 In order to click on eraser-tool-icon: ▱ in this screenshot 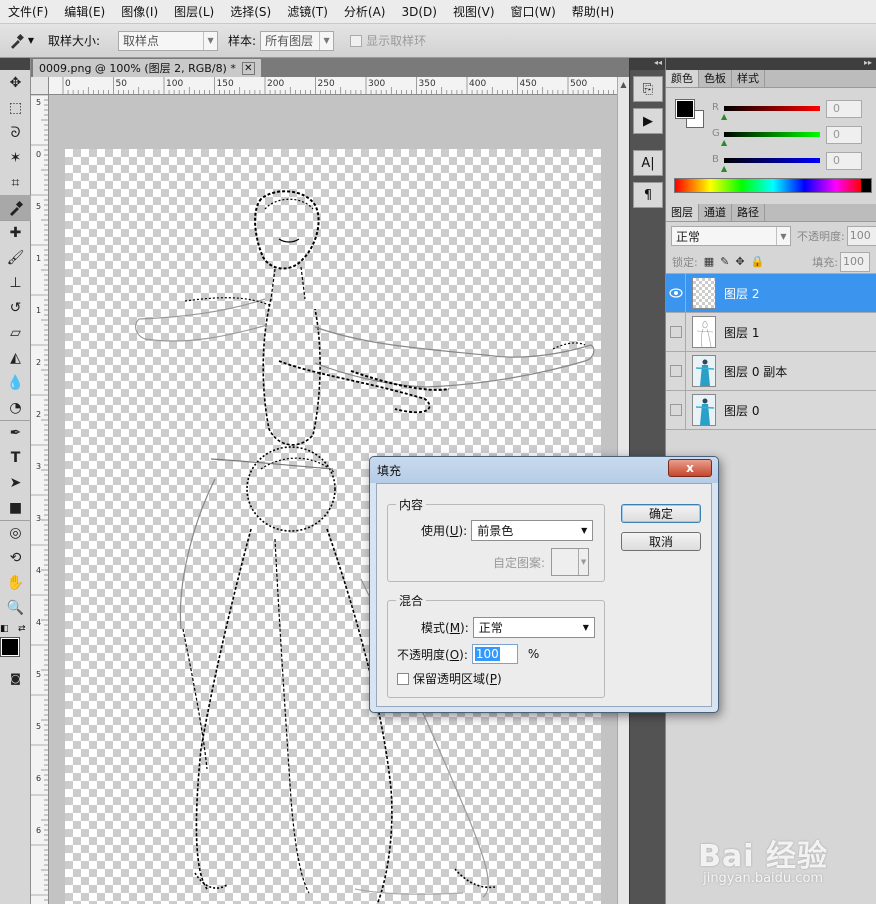, I will do `click(15, 332)`.